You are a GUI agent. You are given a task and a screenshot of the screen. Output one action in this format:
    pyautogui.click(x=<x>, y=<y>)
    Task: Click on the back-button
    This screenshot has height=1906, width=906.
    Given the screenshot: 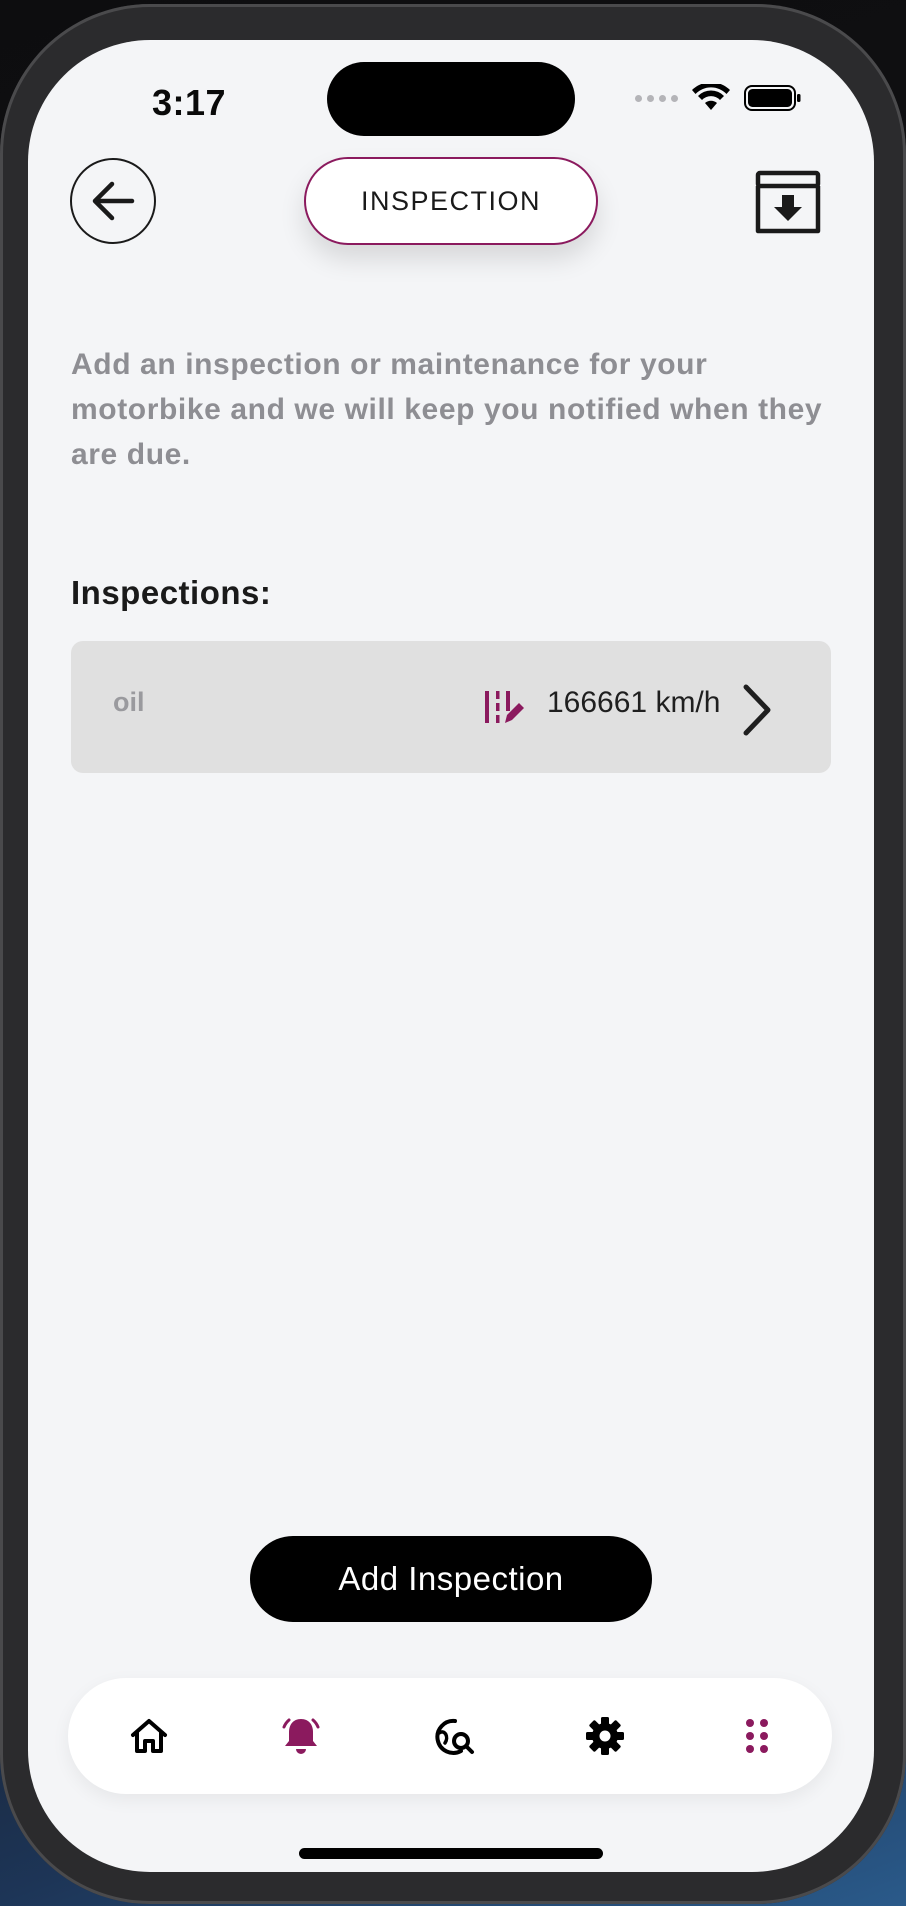 What is the action you would take?
    pyautogui.click(x=113, y=201)
    